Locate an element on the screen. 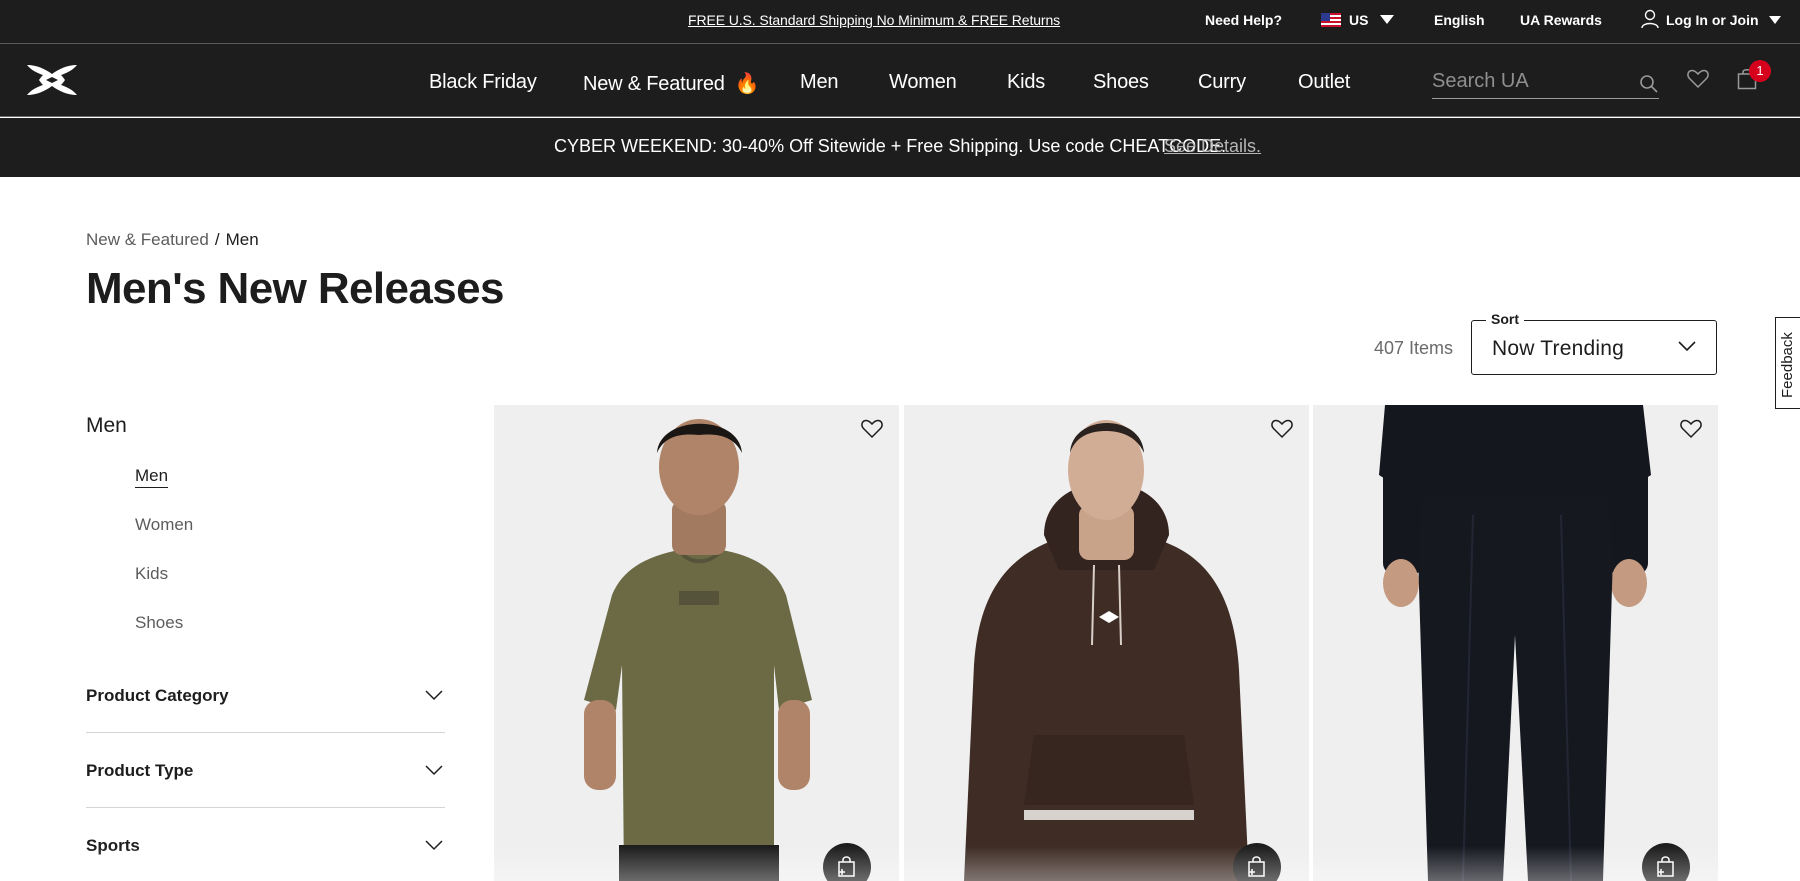 The width and height of the screenshot is (1800, 881). search-icon is located at coordinates (1649, 84).